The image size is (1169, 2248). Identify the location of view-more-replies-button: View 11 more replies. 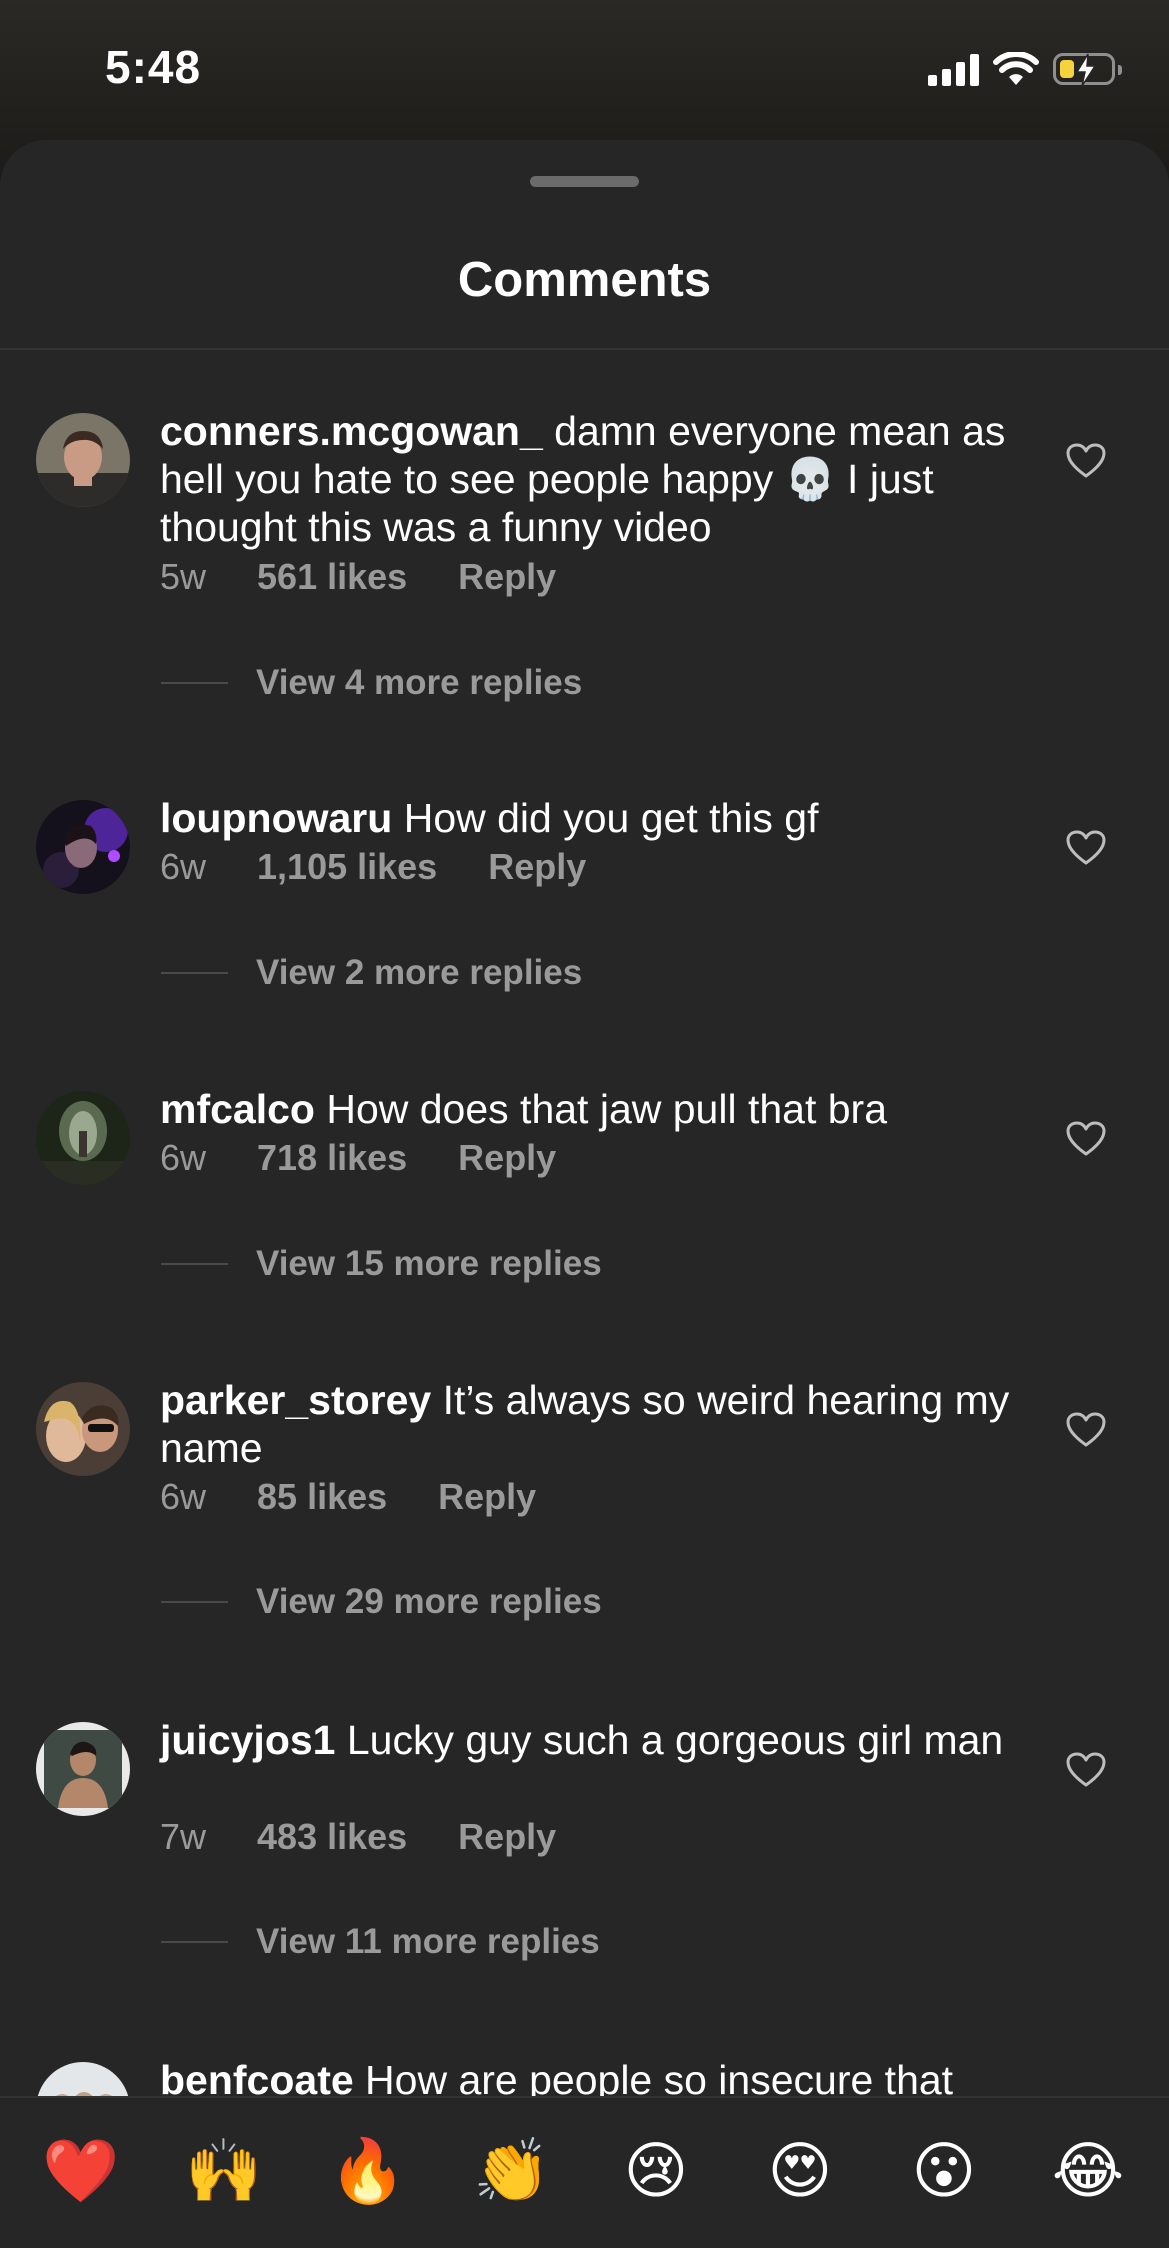
(380, 1942).